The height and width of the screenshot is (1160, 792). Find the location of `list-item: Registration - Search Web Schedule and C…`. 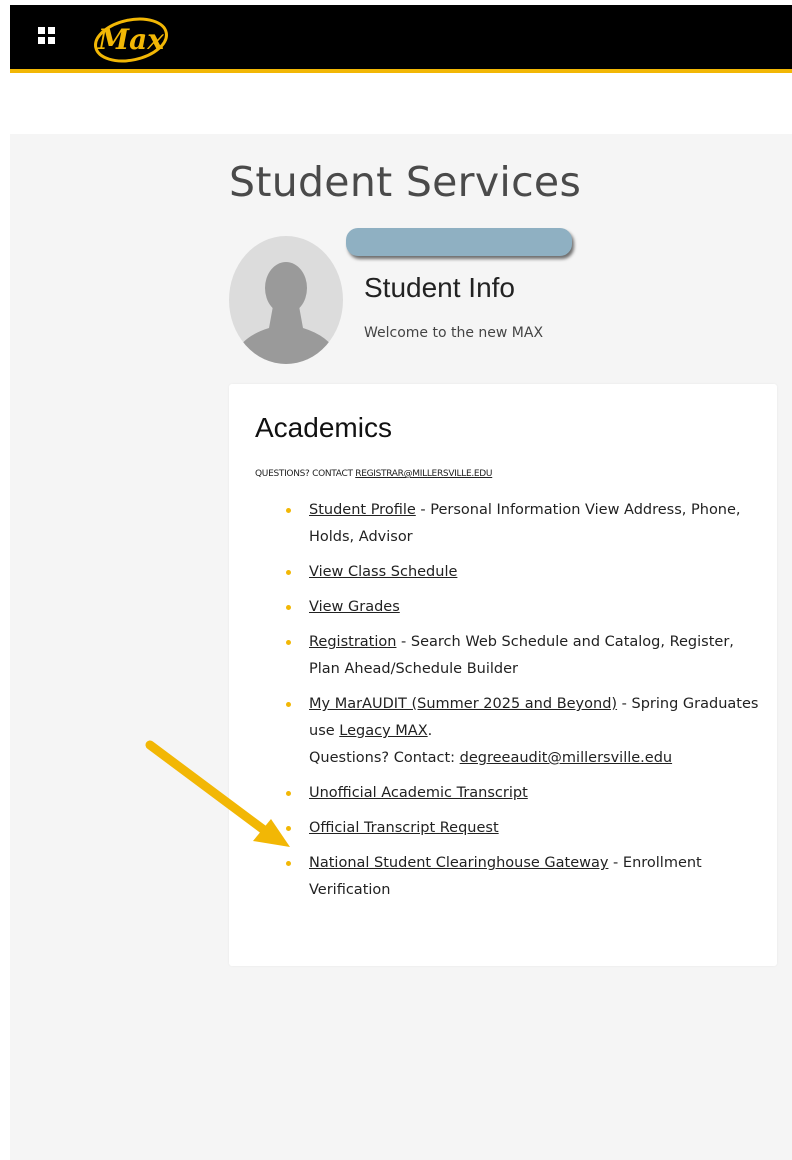

list-item: Registration - Search Web Schedule and C… is located at coordinates (519, 656).